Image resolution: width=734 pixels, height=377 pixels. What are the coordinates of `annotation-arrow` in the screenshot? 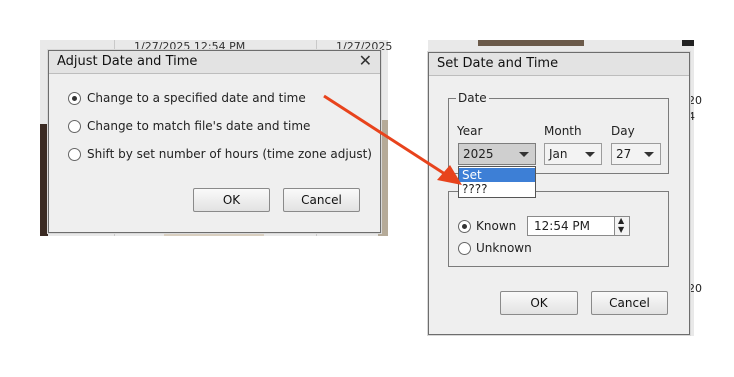 It's located at (392, 139).